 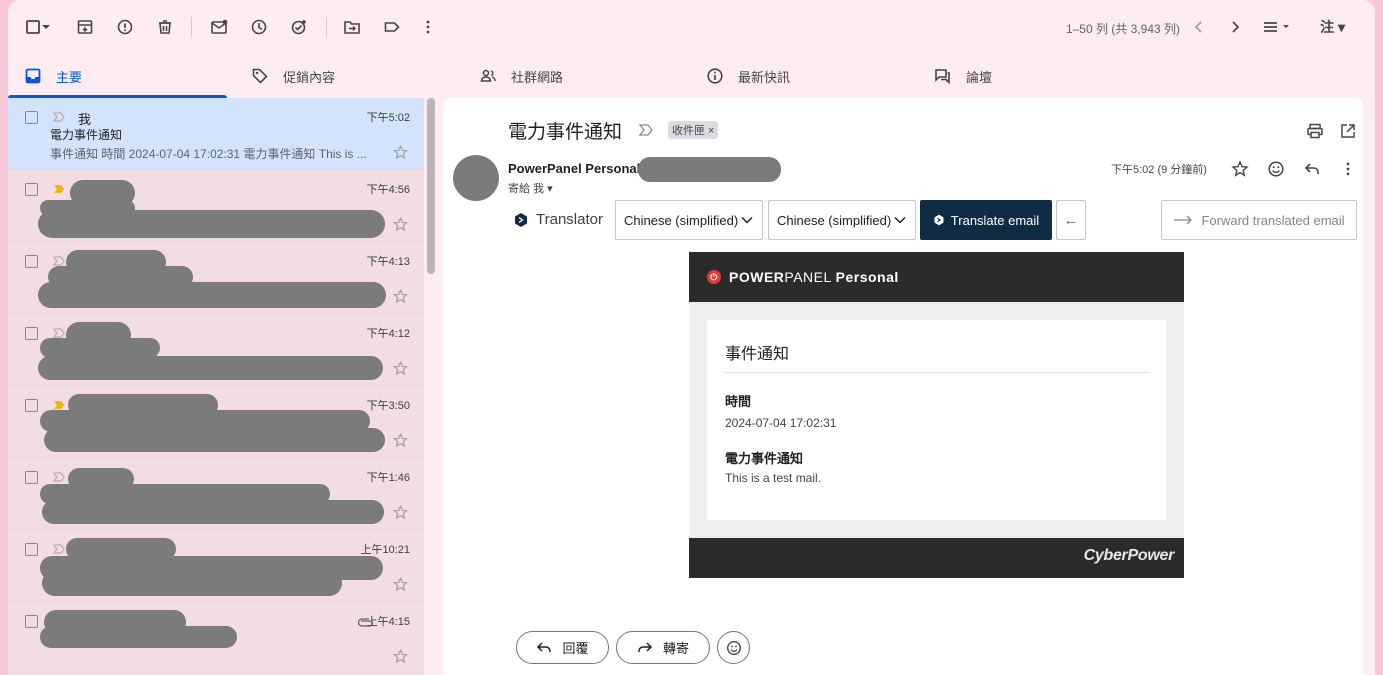 What do you see at coordinates (100, 348) in the screenshot?
I see `redacted-subject` at bounding box center [100, 348].